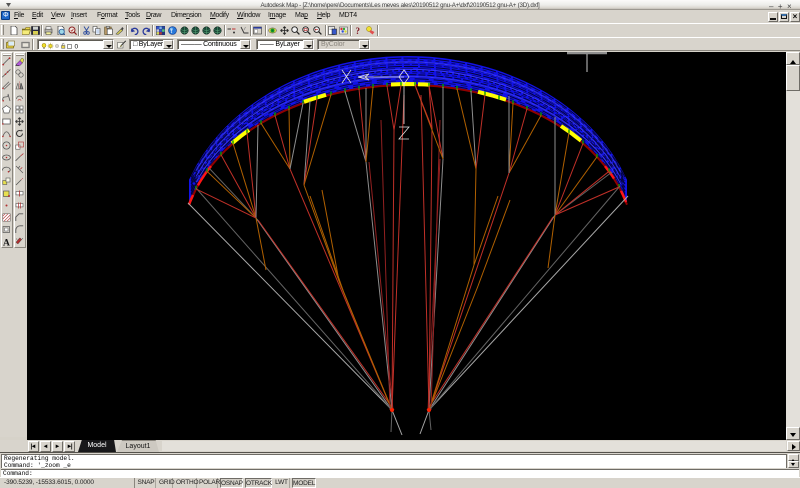  What do you see at coordinates (77, 47) in the screenshot?
I see `svg-text: 0` at bounding box center [77, 47].